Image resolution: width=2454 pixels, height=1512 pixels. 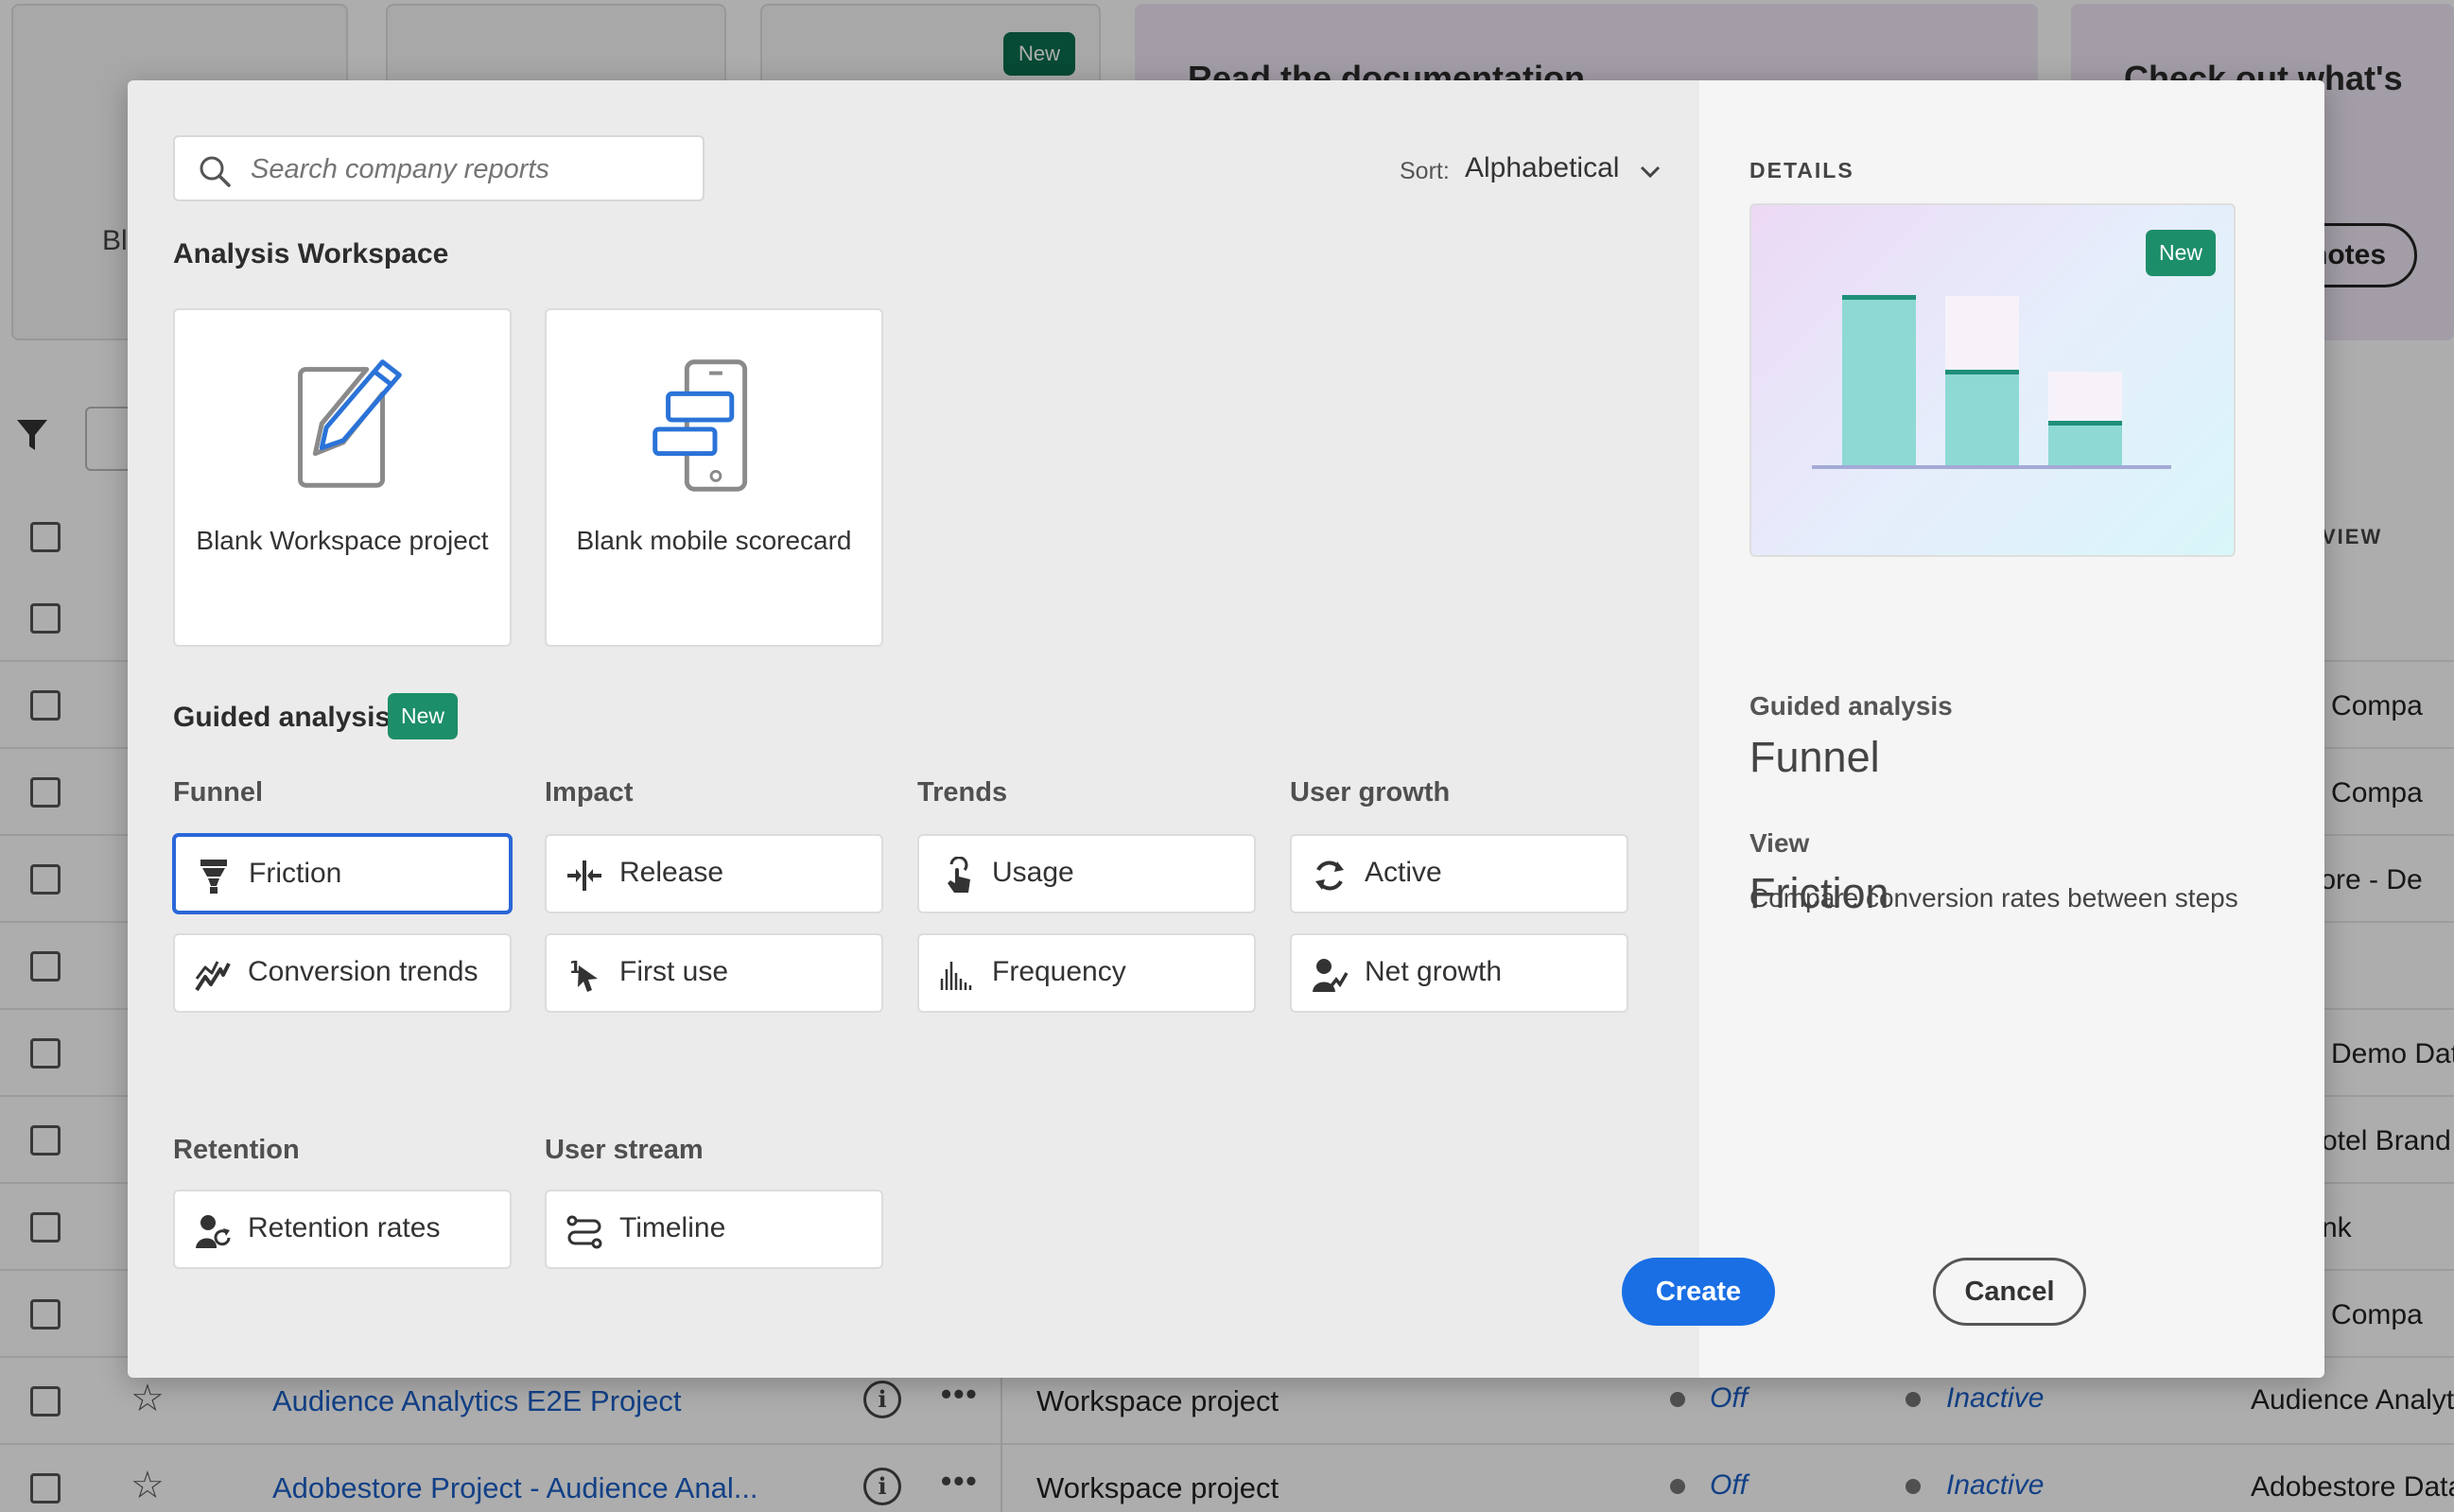 I want to click on funnel-icon, so click(x=213, y=877).